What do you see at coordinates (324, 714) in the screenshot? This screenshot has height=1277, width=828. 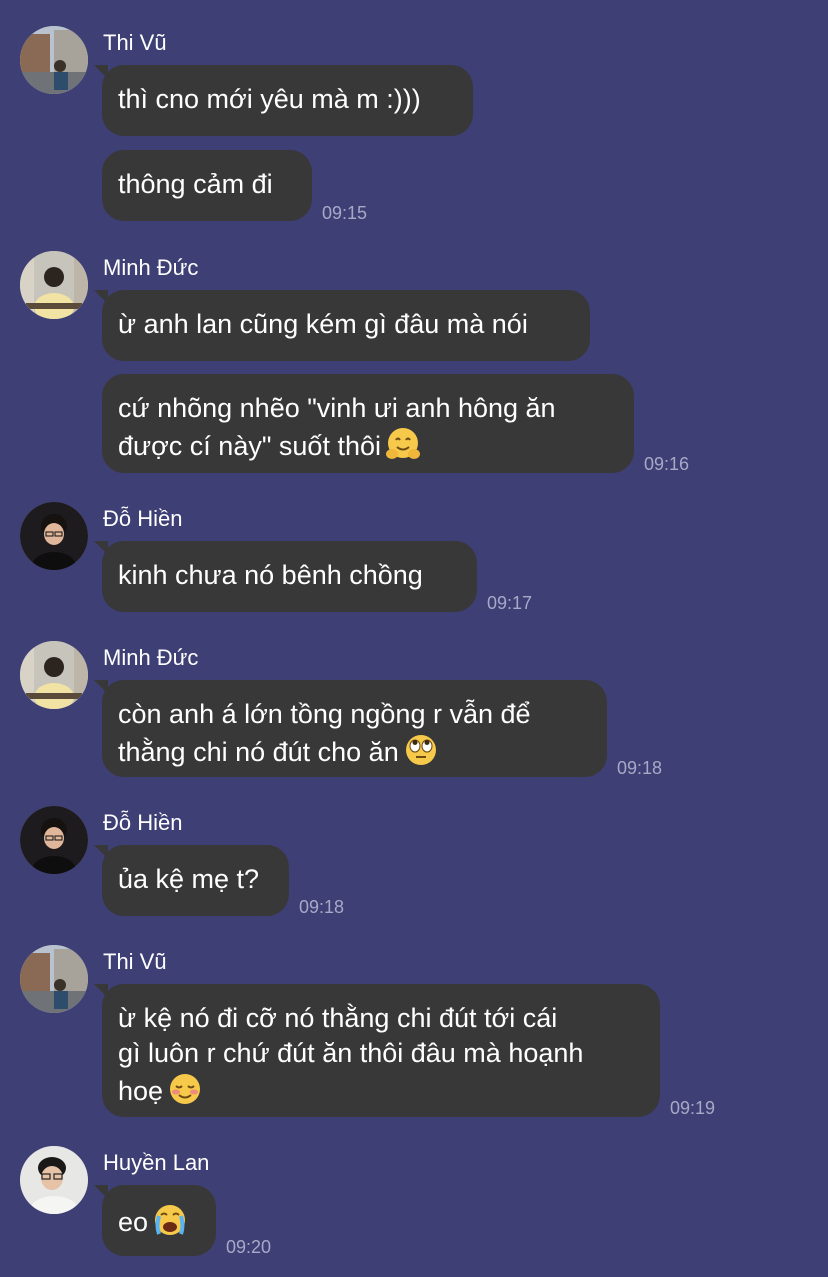 I see `message-text: còn anh á lớn tồng ngồng r vẫn để` at bounding box center [324, 714].